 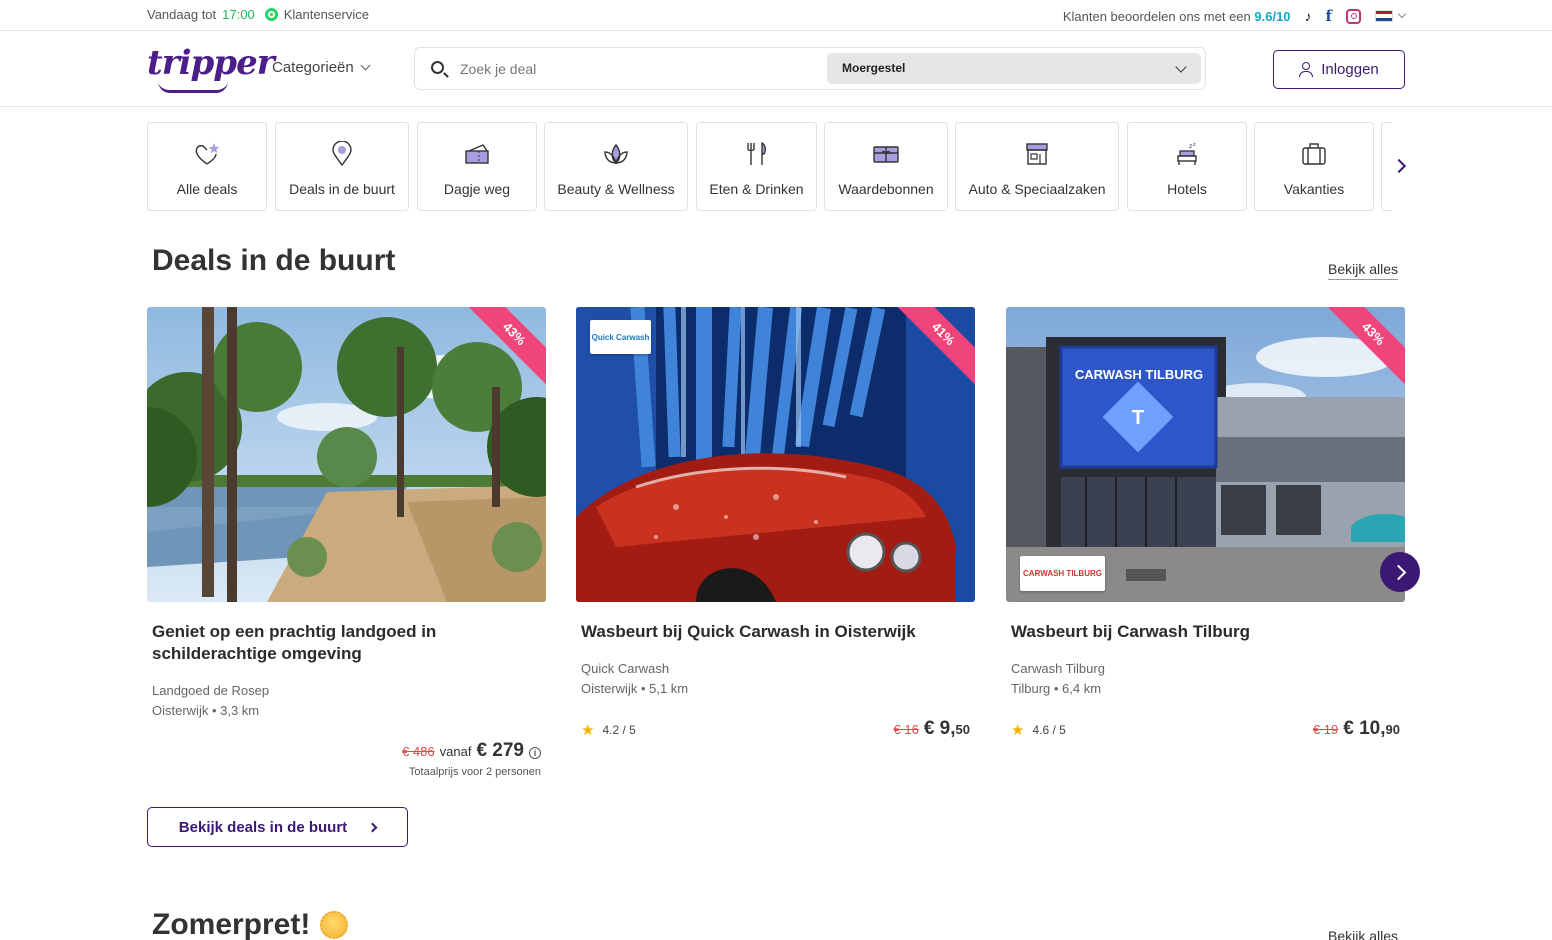 What do you see at coordinates (1187, 189) in the screenshot?
I see `category-label: Hotels` at bounding box center [1187, 189].